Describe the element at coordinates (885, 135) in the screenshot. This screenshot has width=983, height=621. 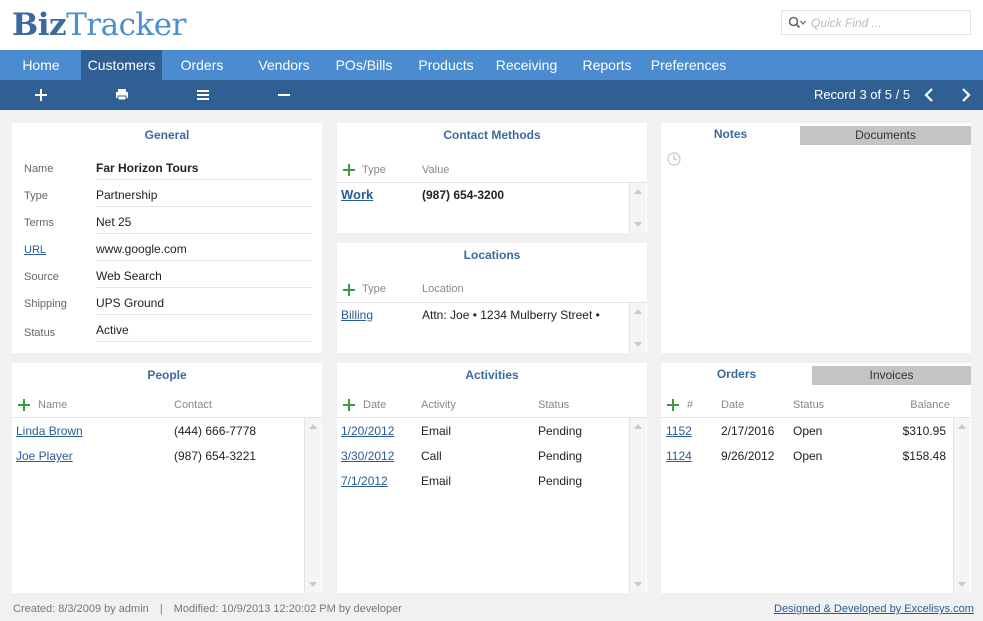
I see `tab-documents: Documents` at that location.